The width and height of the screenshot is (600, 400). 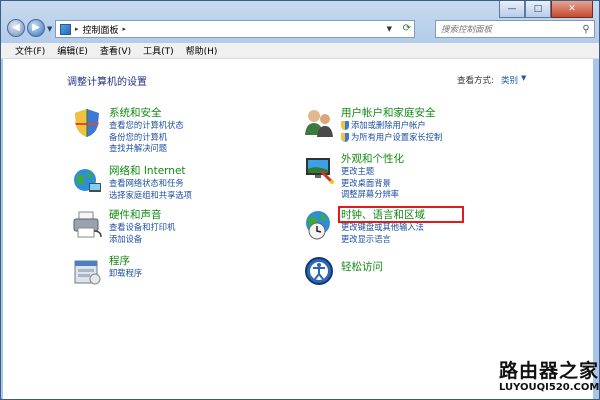 I want to click on breadcrumb-control-panel: 控制面板, so click(x=101, y=29).